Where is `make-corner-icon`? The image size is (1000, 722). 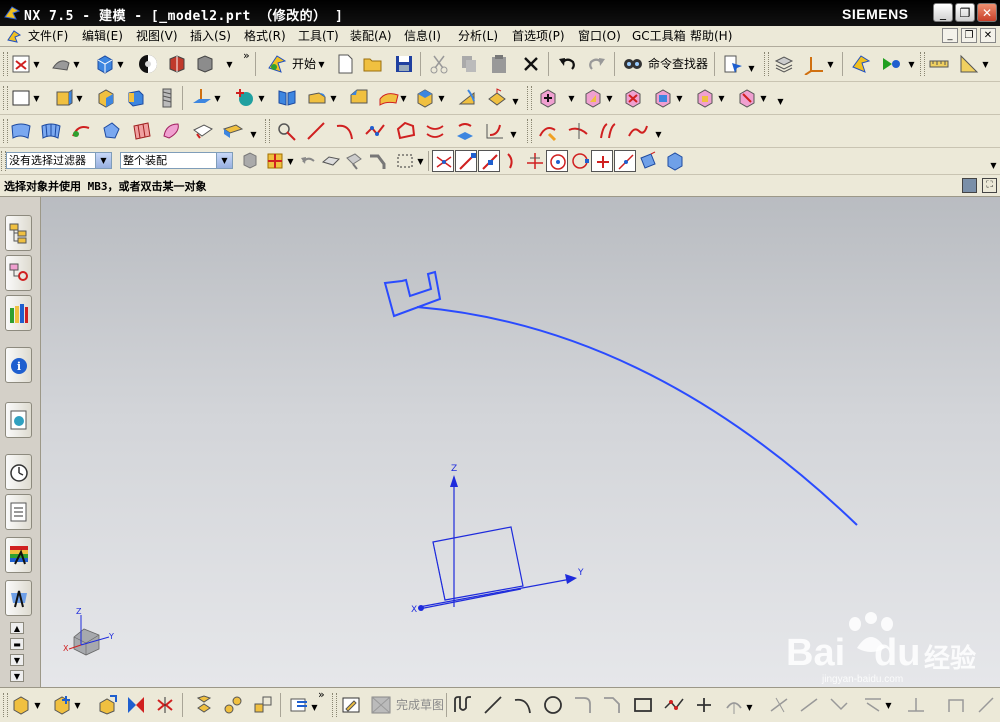
make-corner-icon is located at coordinates (839, 705).